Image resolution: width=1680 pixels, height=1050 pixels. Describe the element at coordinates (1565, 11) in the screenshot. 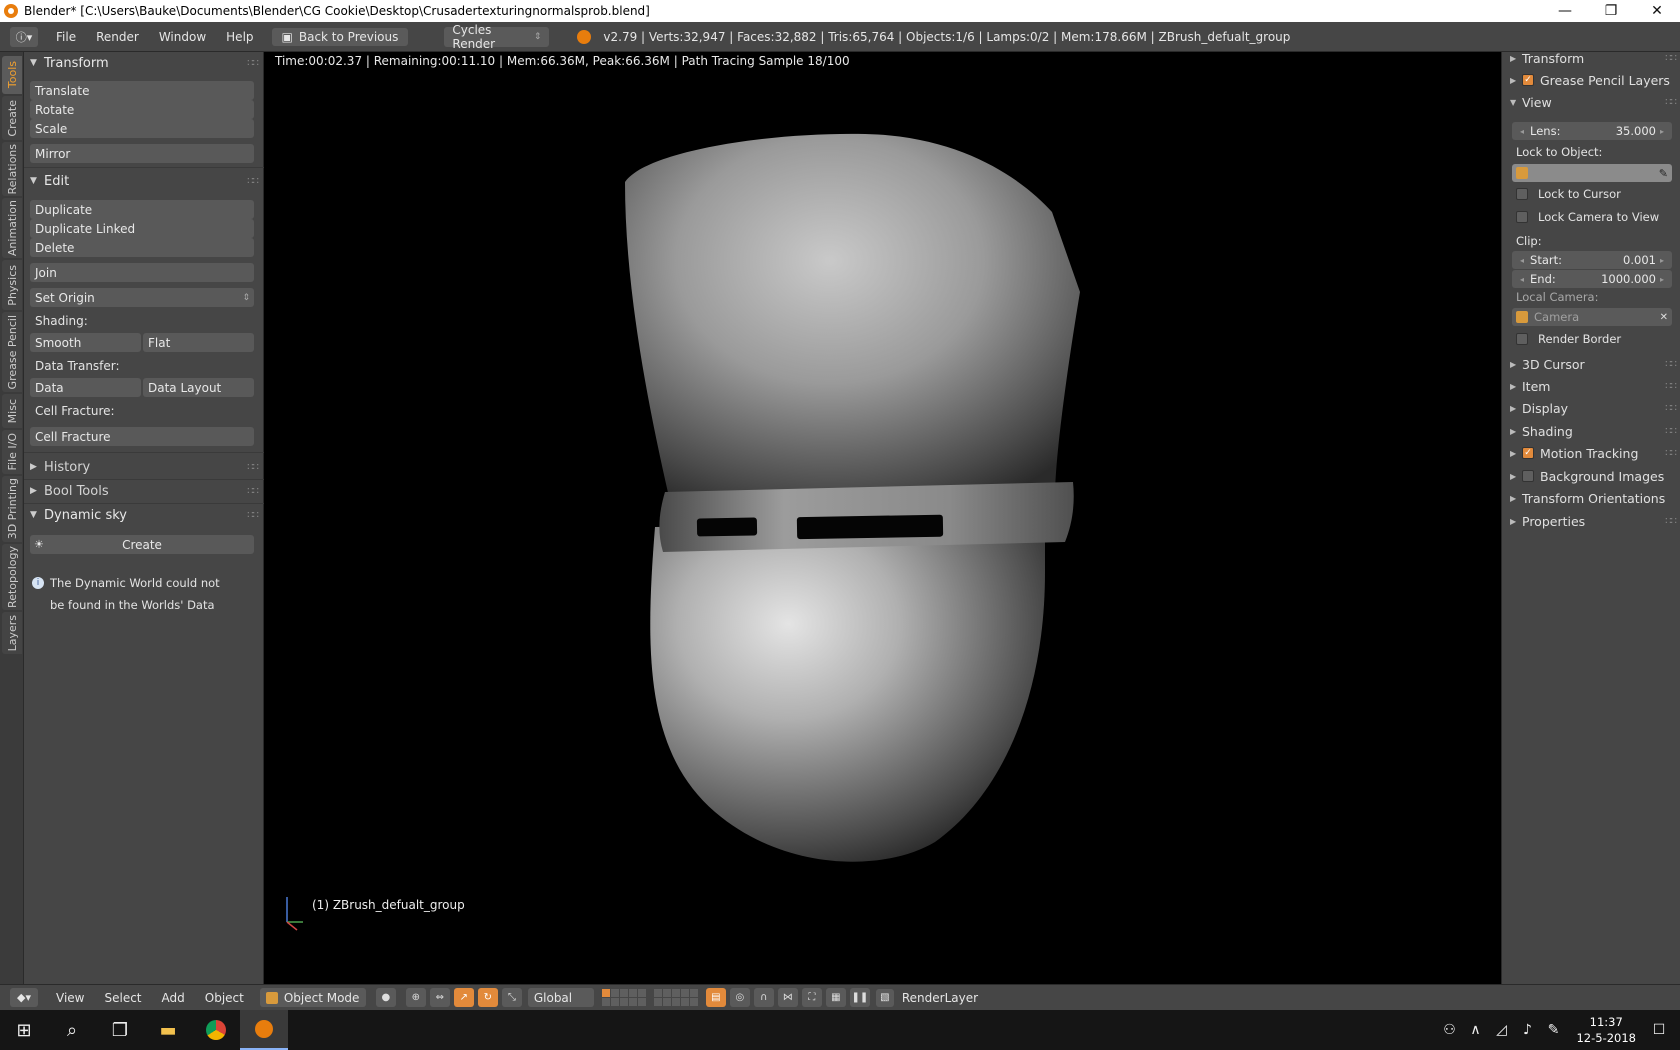

I see `minimize-button: —` at that location.